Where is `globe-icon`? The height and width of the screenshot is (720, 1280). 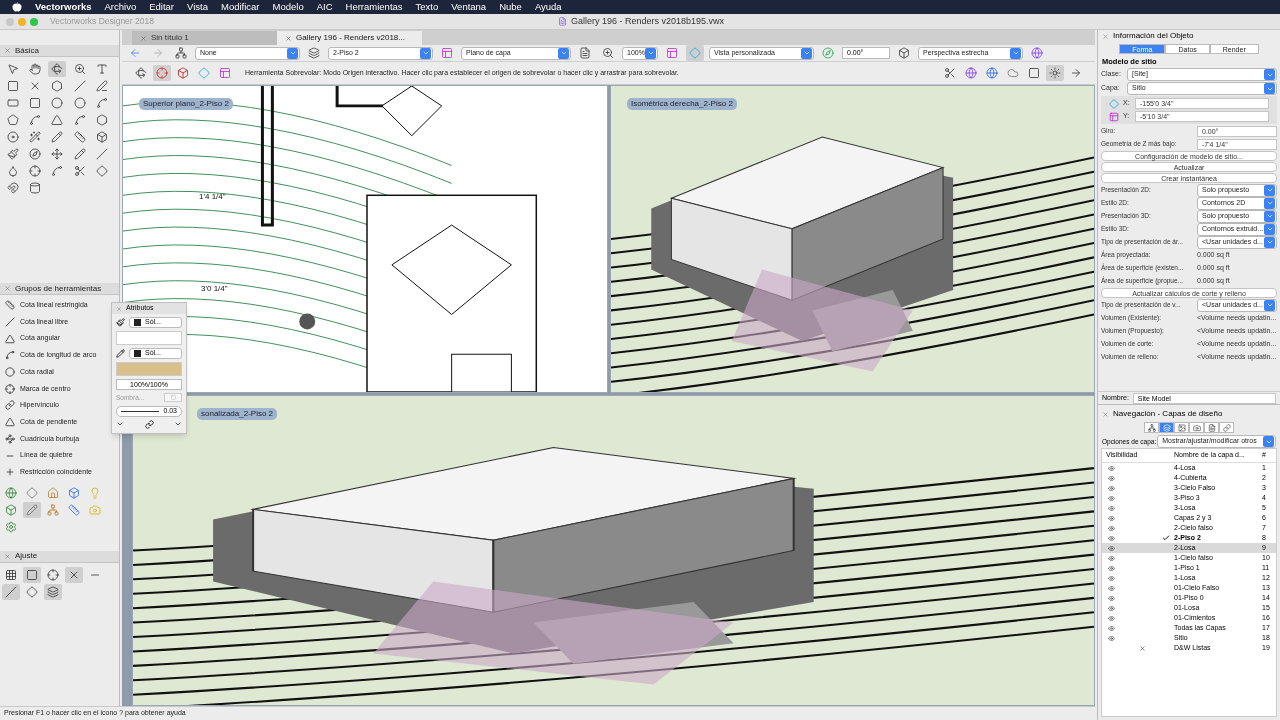 globe-icon is located at coordinates (1037, 53).